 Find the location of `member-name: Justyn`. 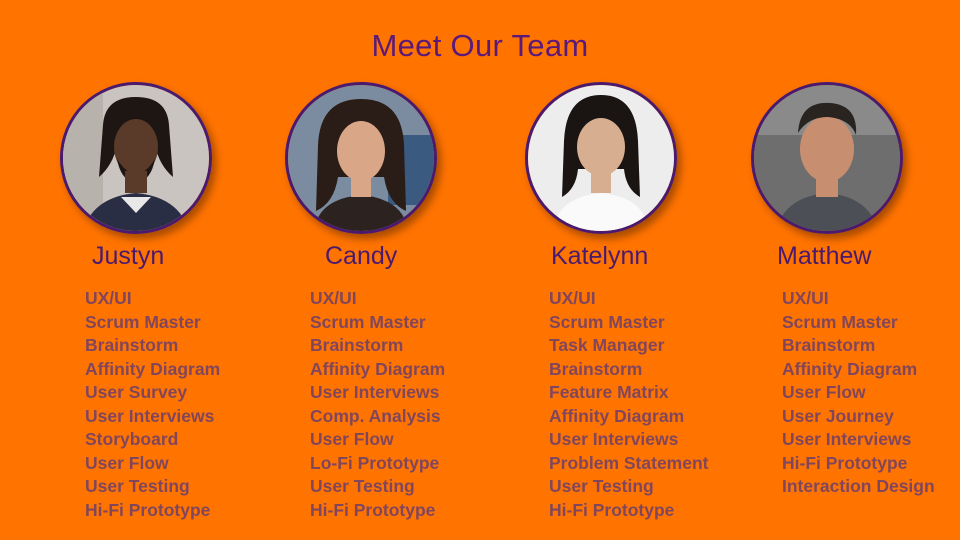

member-name: Justyn is located at coordinates (128, 256).